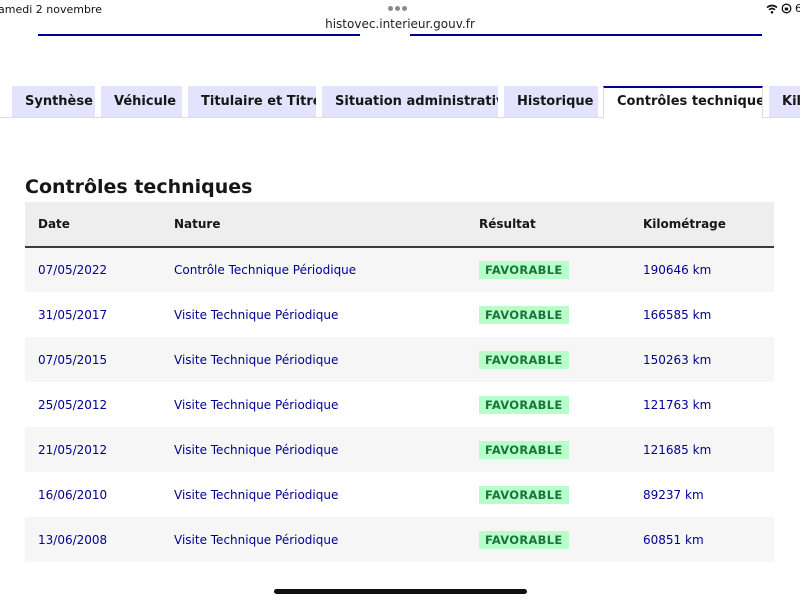 The width and height of the screenshot is (800, 600). Describe the element at coordinates (677, 270) in the screenshot. I see `cell-mileage: 190646 km` at that location.